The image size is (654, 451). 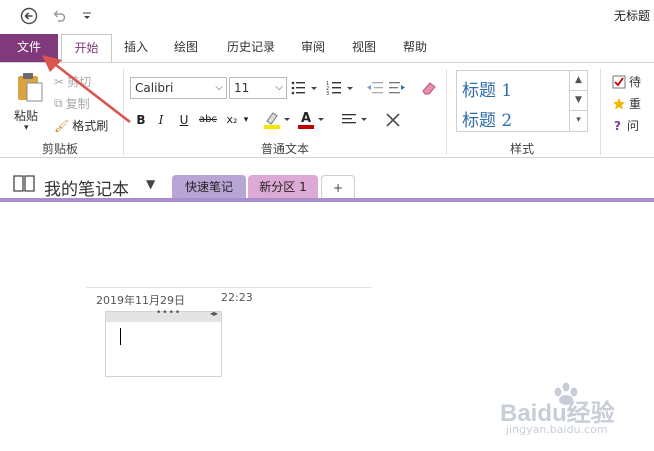 What do you see at coordinates (229, 287) in the screenshot?
I see `page-title-line` at bounding box center [229, 287].